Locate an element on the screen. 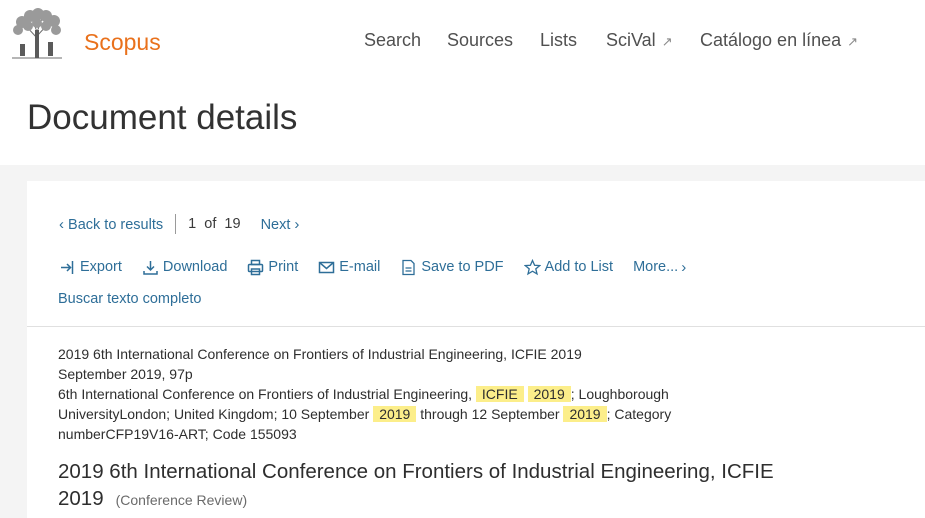  email-icon is located at coordinates (327, 267).